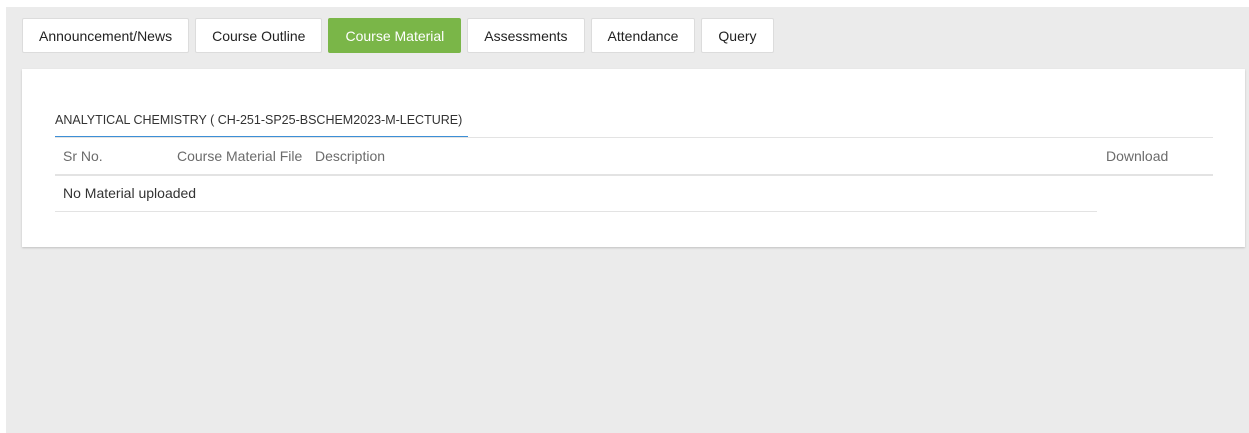 The image size is (1249, 433). Describe the element at coordinates (106, 35) in the screenshot. I see `tab-announcement-news: Announcement/News` at that location.